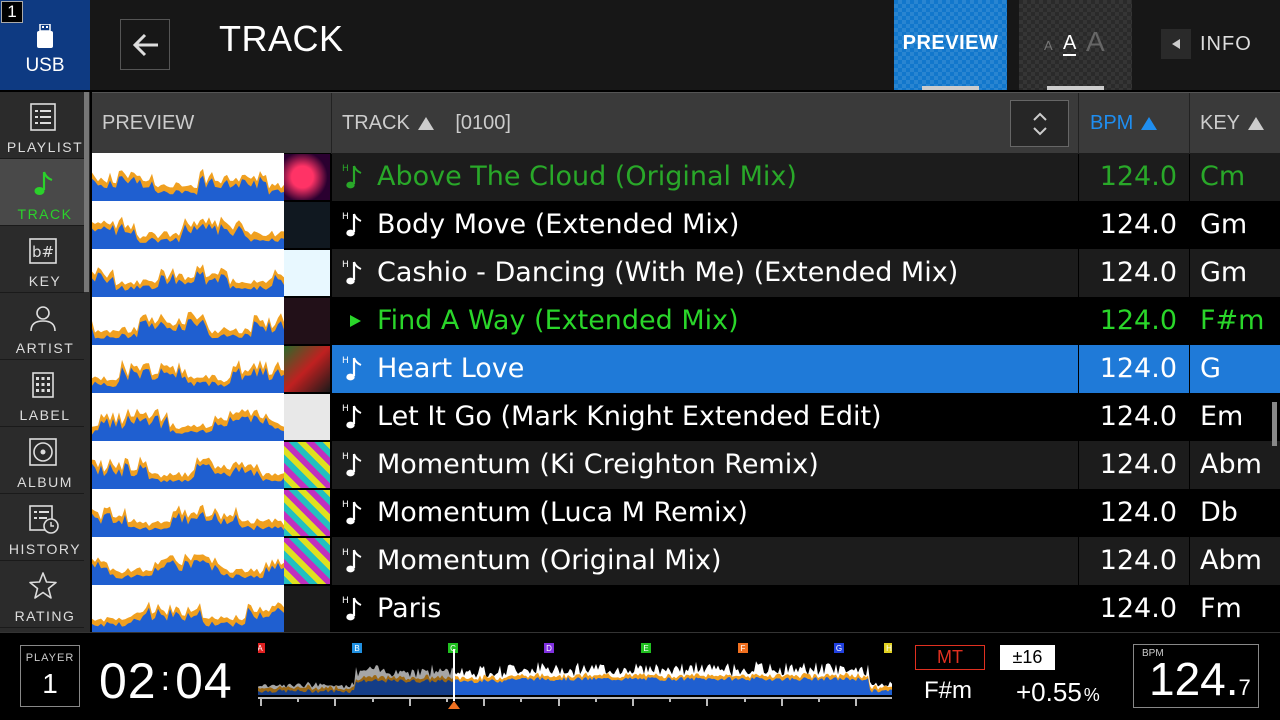 This screenshot has height=720, width=1280. What do you see at coordinates (43, 385) in the screenshot?
I see `label-grid-icon` at bounding box center [43, 385].